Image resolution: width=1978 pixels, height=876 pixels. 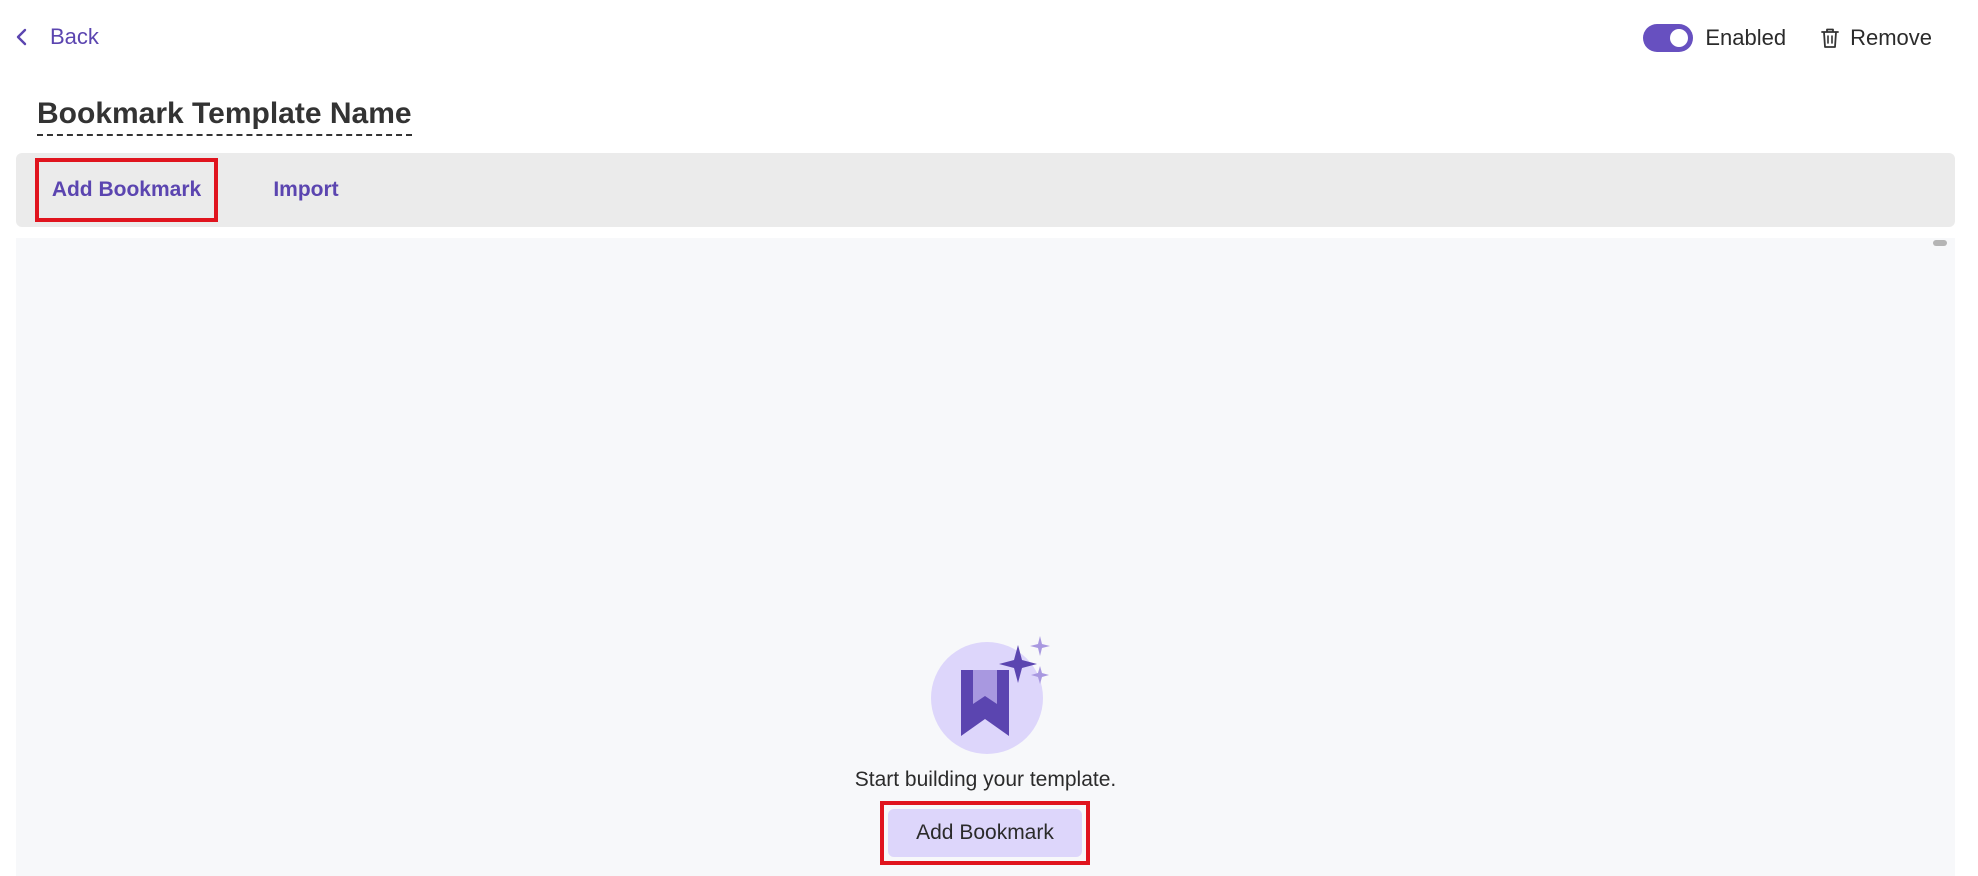 What do you see at coordinates (1679, 38) in the screenshot?
I see `toggle-knob` at bounding box center [1679, 38].